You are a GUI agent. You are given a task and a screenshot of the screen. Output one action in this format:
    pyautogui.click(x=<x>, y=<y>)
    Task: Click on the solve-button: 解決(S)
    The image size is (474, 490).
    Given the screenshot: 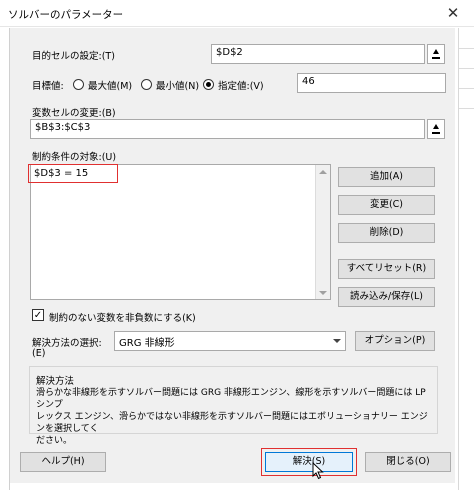 What is the action you would take?
    pyautogui.click(x=309, y=462)
    